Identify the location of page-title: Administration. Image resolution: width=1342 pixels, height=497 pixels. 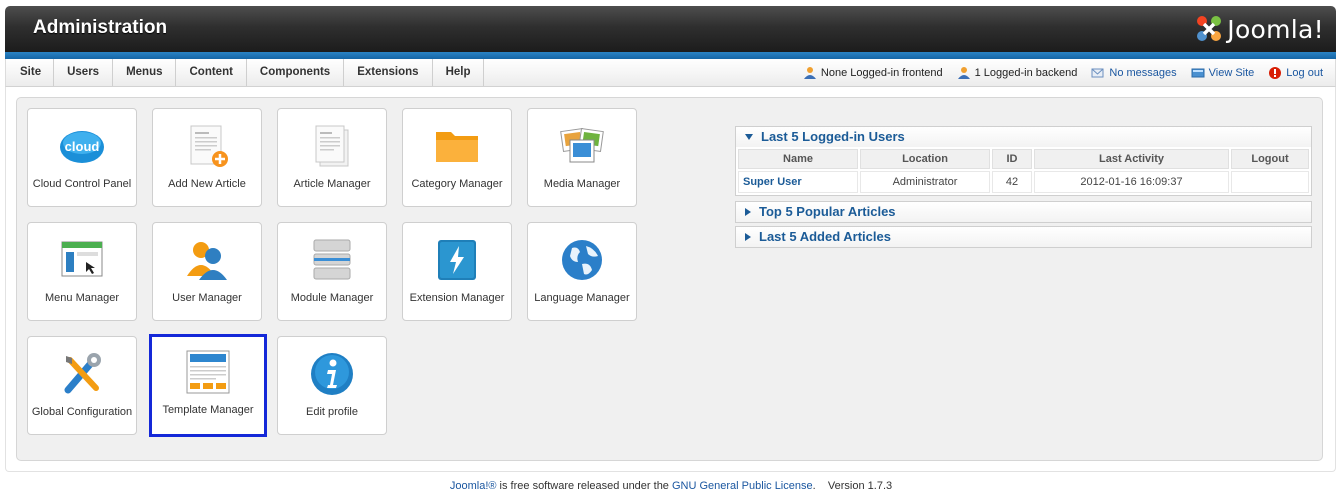
(100, 27).